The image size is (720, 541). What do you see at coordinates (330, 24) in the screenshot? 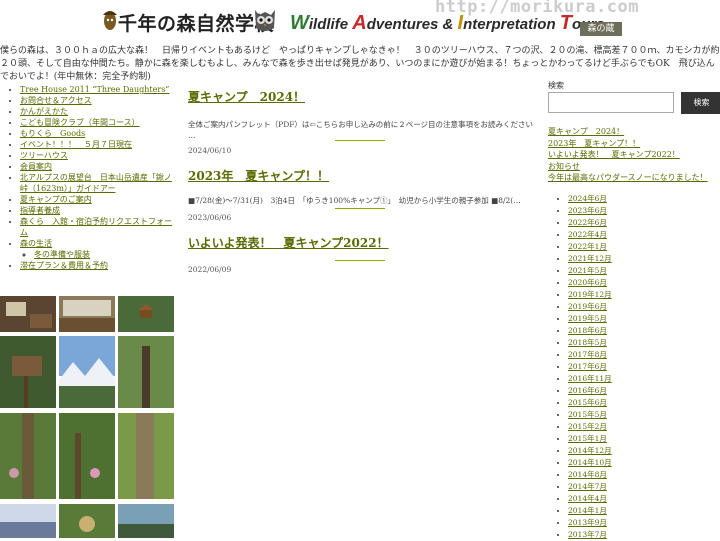
I see `tagline-word-wildlife: ildlife` at bounding box center [330, 24].